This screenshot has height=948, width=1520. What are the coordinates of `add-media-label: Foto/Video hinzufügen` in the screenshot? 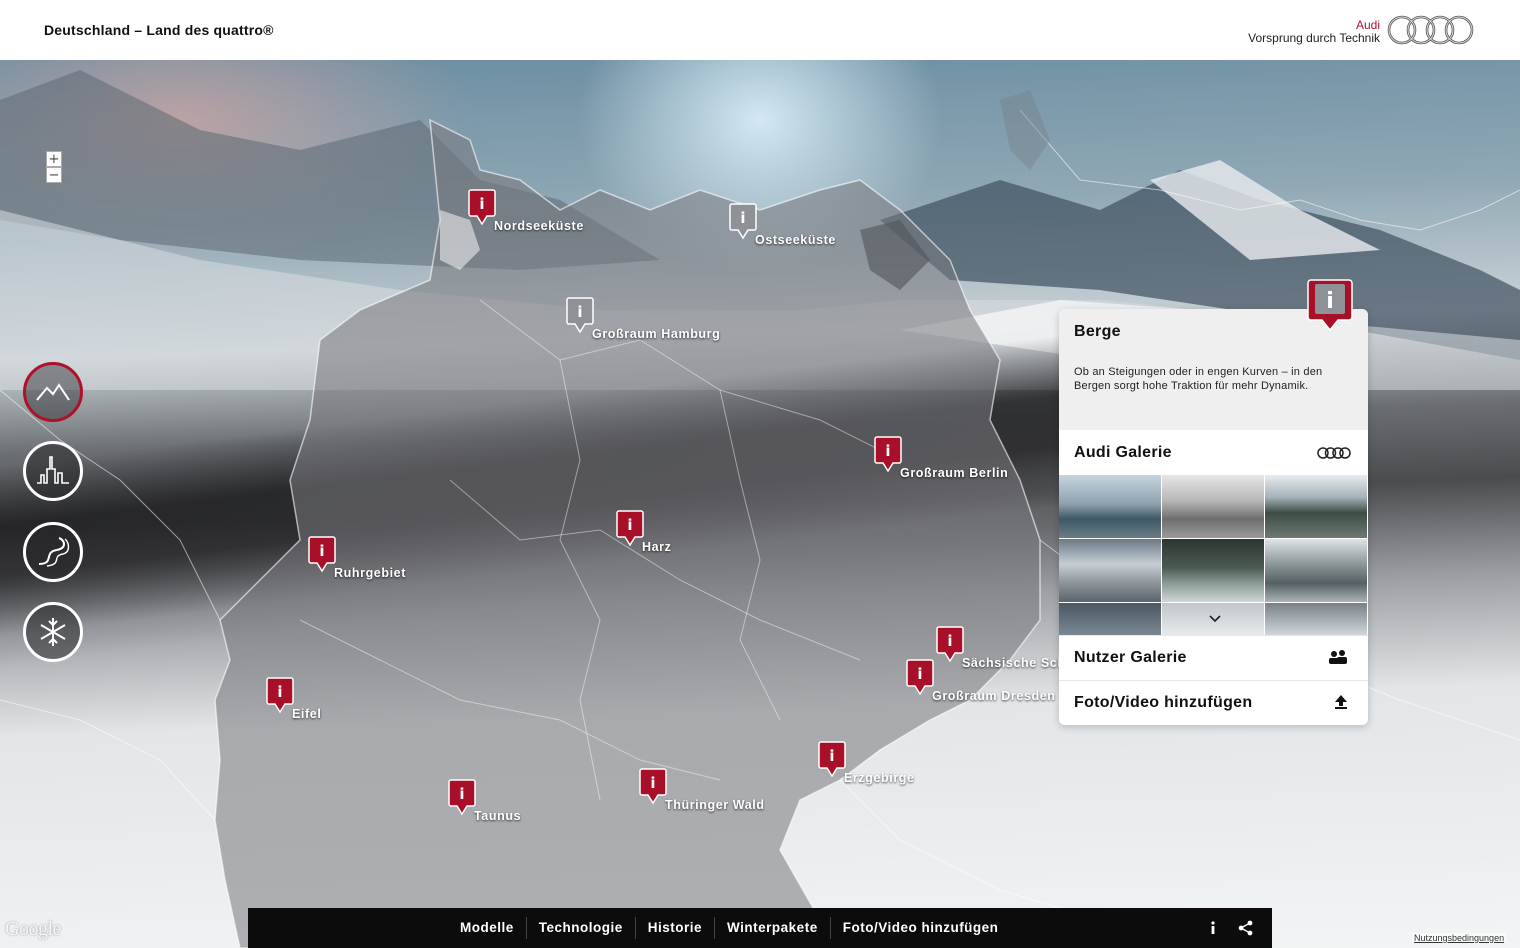 It's located at (1163, 702).